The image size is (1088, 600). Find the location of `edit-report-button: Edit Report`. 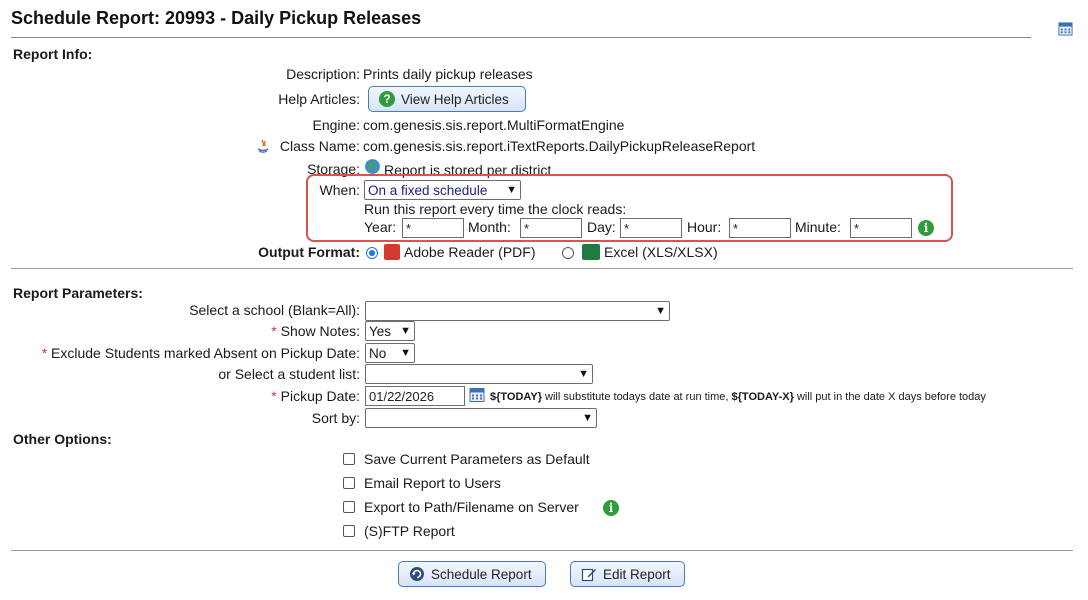

edit-report-button: Edit Report is located at coordinates (627, 574).